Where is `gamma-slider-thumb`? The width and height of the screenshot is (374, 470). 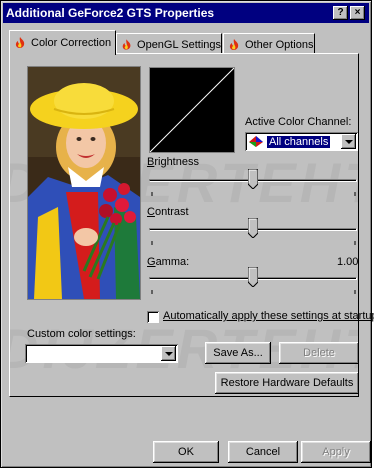
gamma-slider-thumb is located at coordinates (253, 277).